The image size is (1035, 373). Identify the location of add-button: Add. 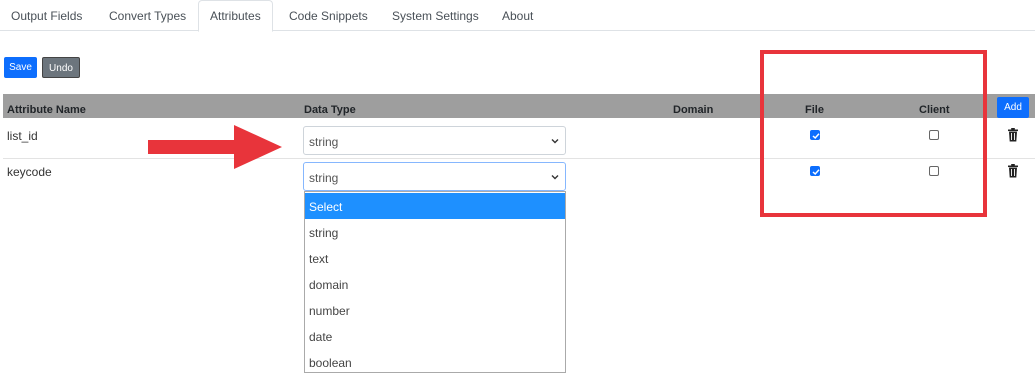
(1013, 107).